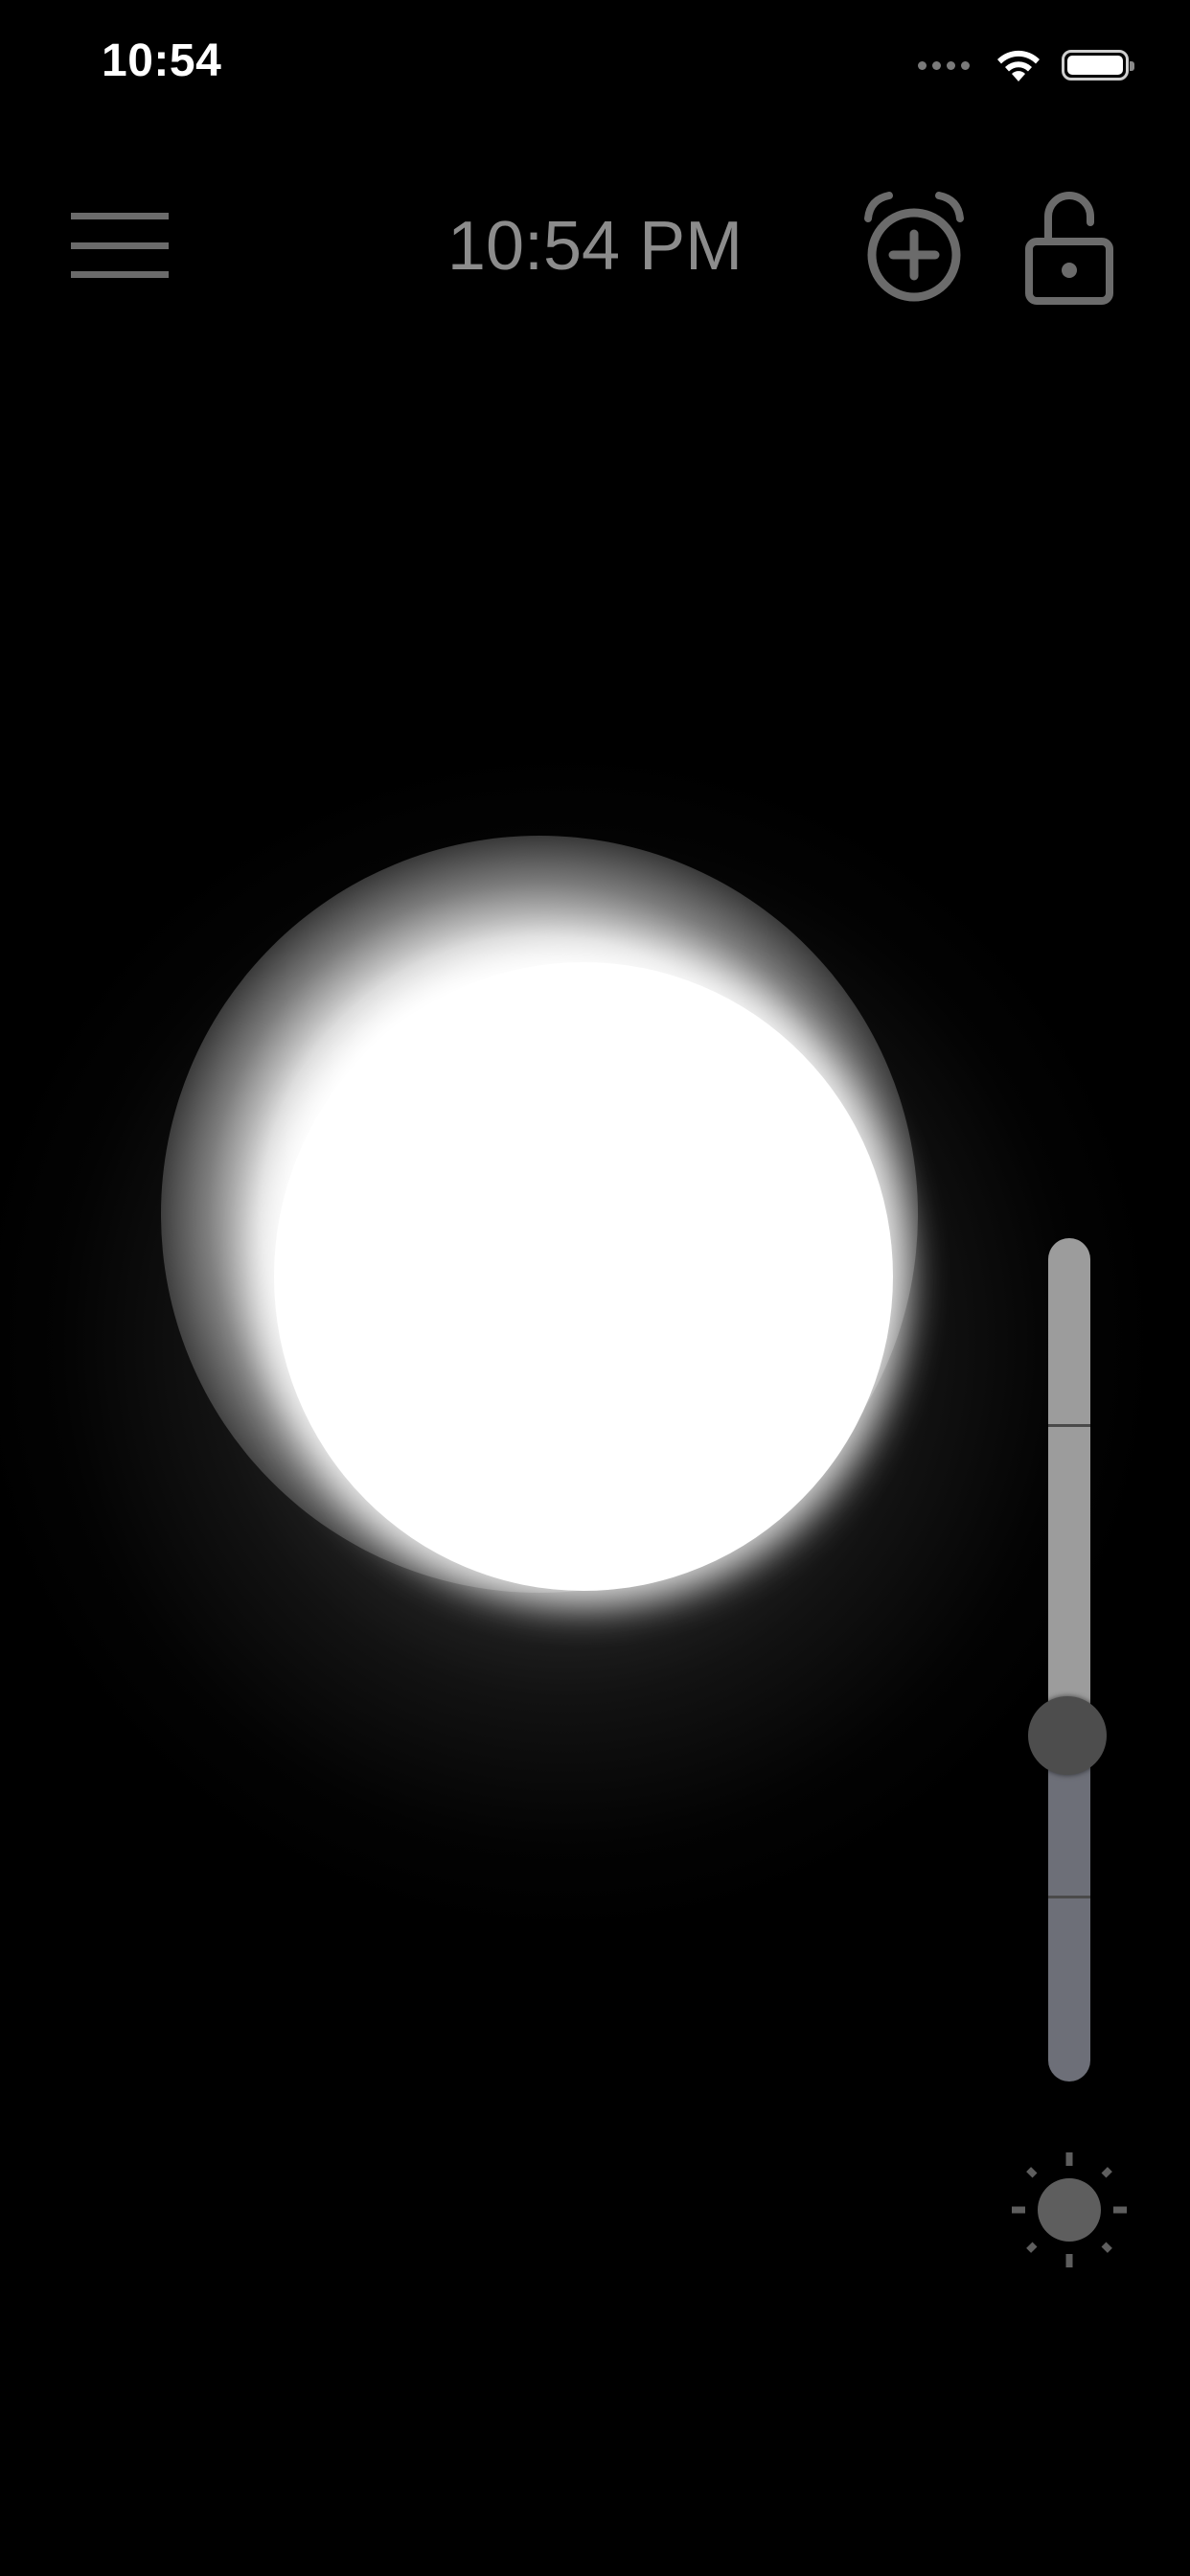 This screenshot has width=1190, height=2576. Describe the element at coordinates (162, 60) in the screenshot. I see `status-bar-time: 10:54` at that location.